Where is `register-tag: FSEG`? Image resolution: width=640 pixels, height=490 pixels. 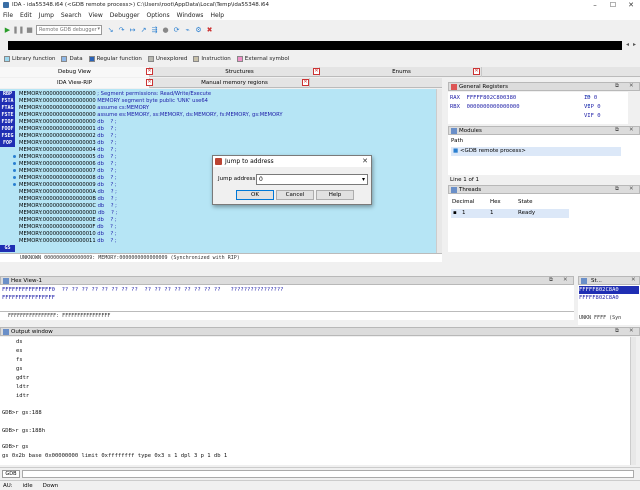
register-tag: FSEG is located at coordinates (7, 136).